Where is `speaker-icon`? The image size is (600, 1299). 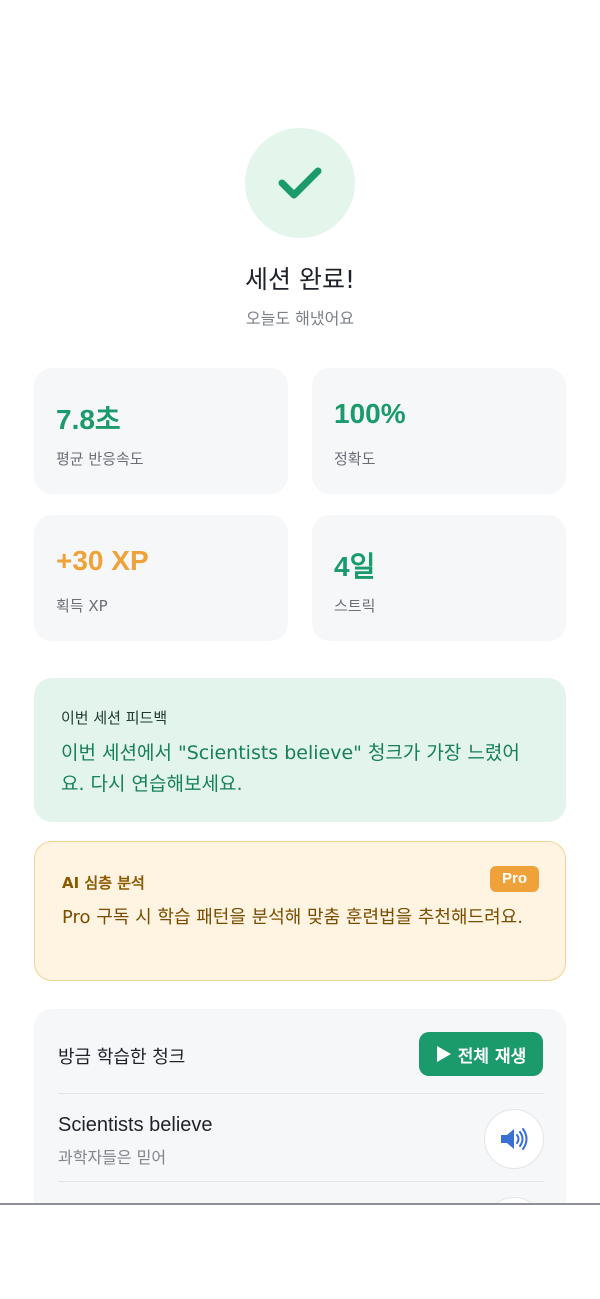
speaker-icon is located at coordinates (514, 1139).